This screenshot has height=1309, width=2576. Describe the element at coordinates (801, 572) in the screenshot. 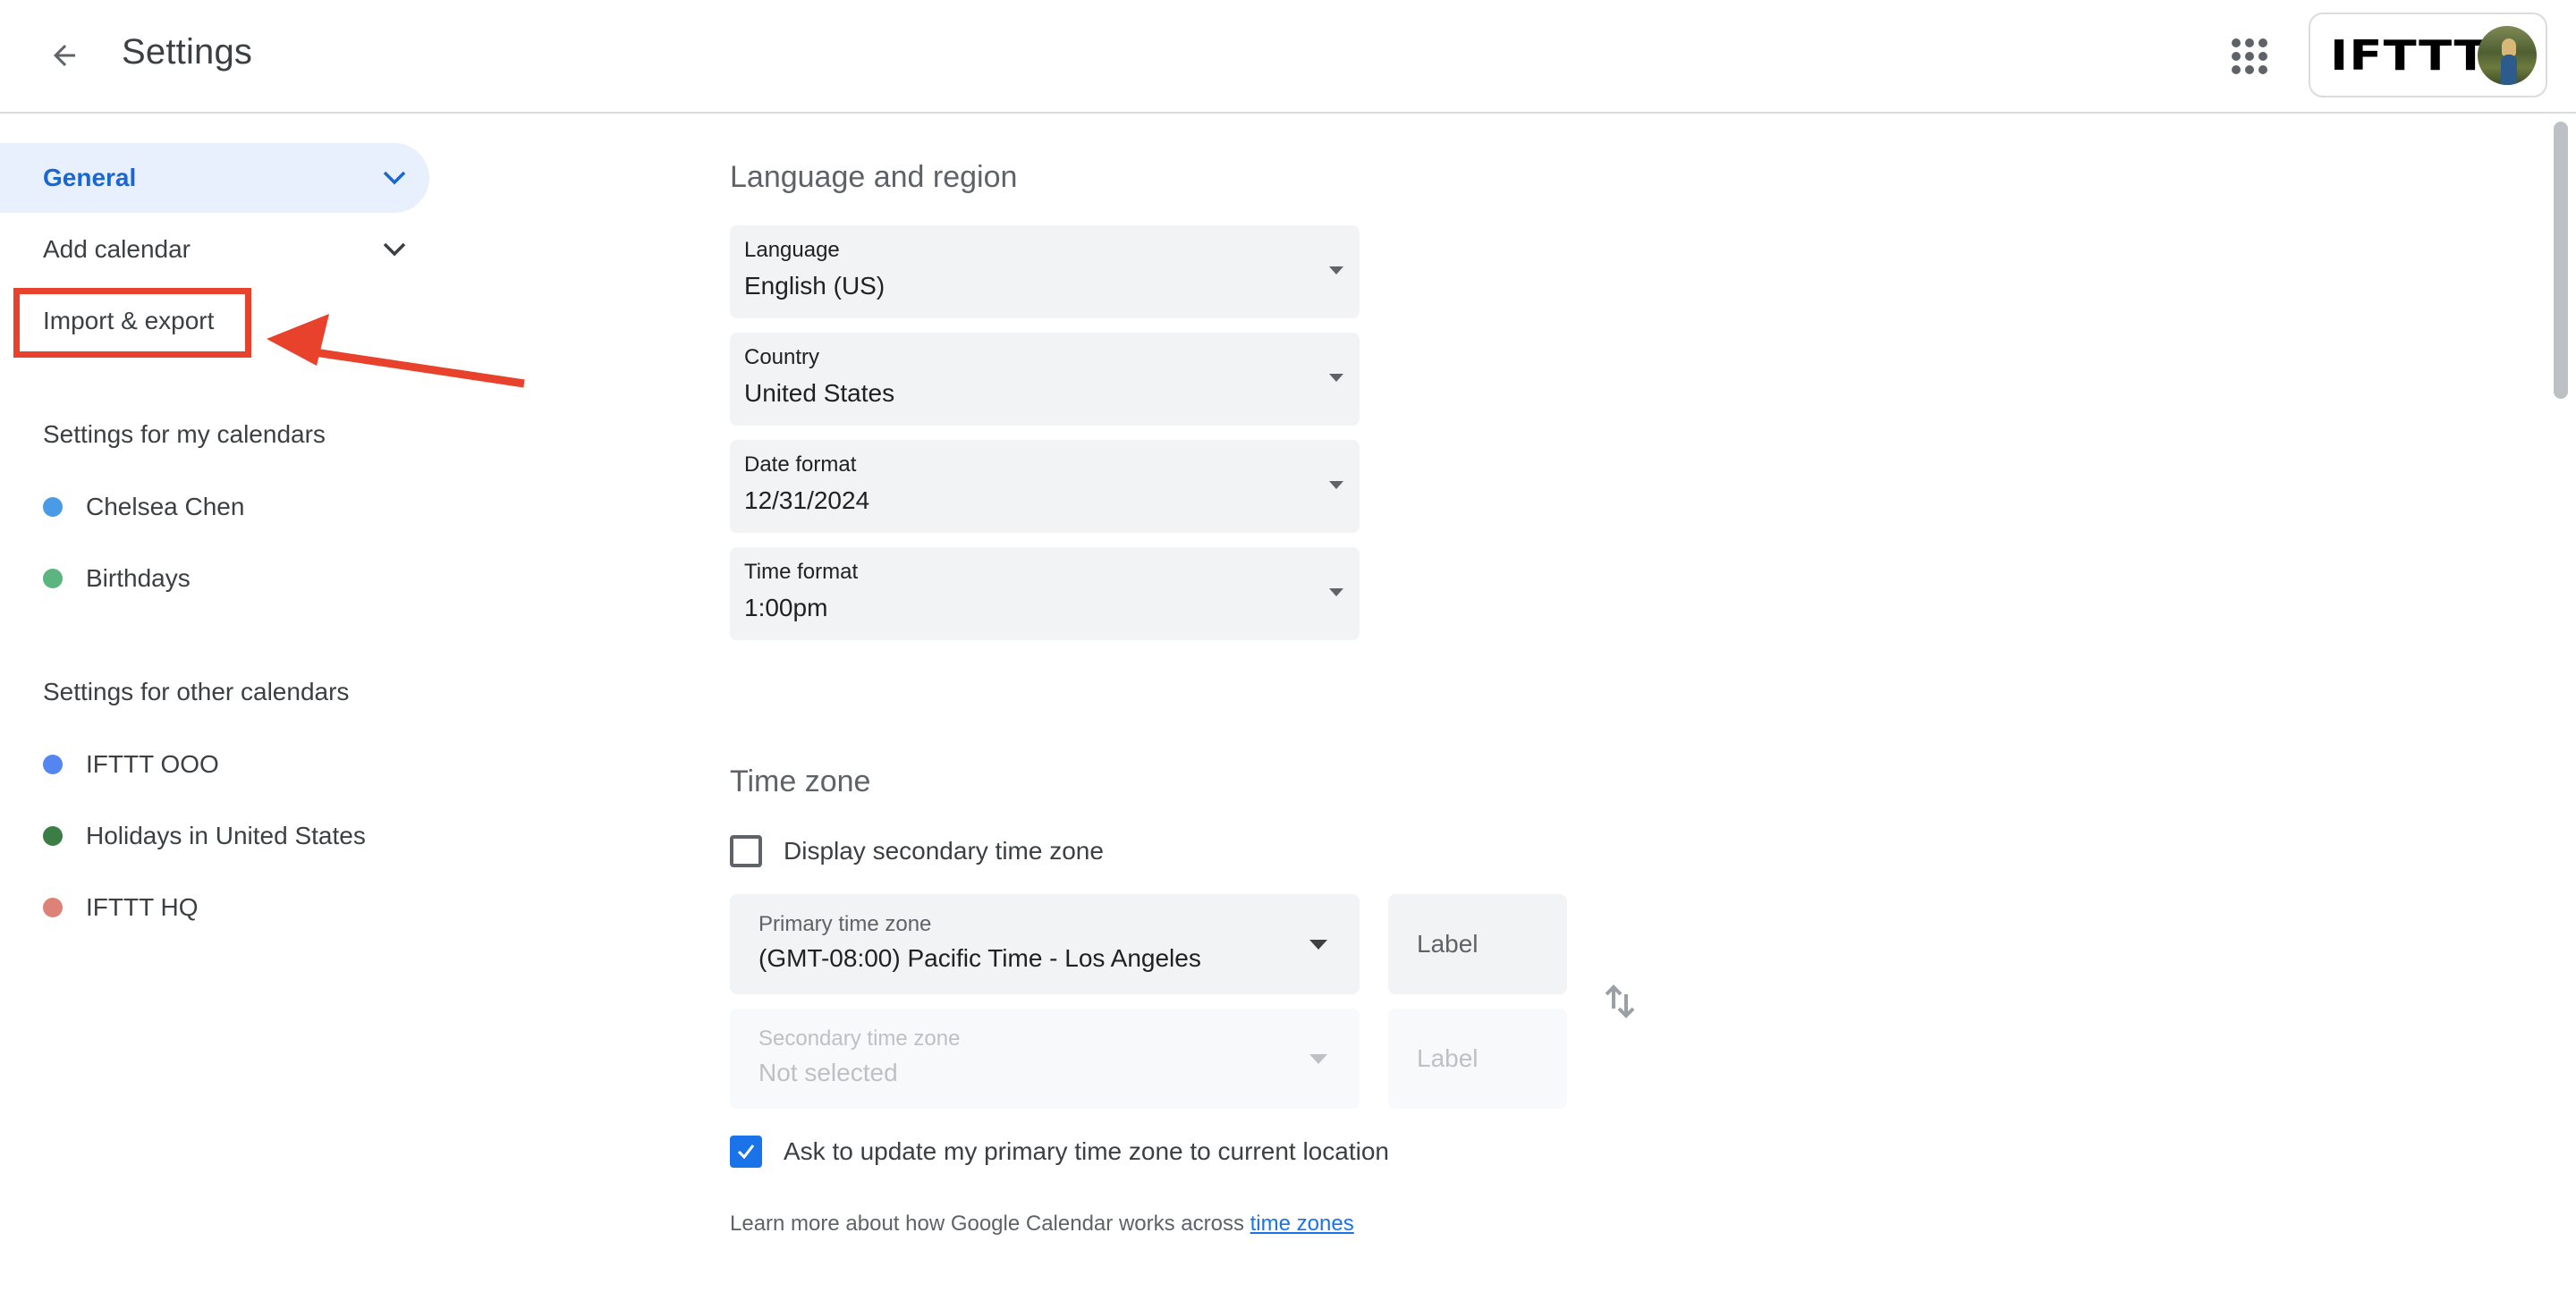

I see `field-label: Time format` at that location.